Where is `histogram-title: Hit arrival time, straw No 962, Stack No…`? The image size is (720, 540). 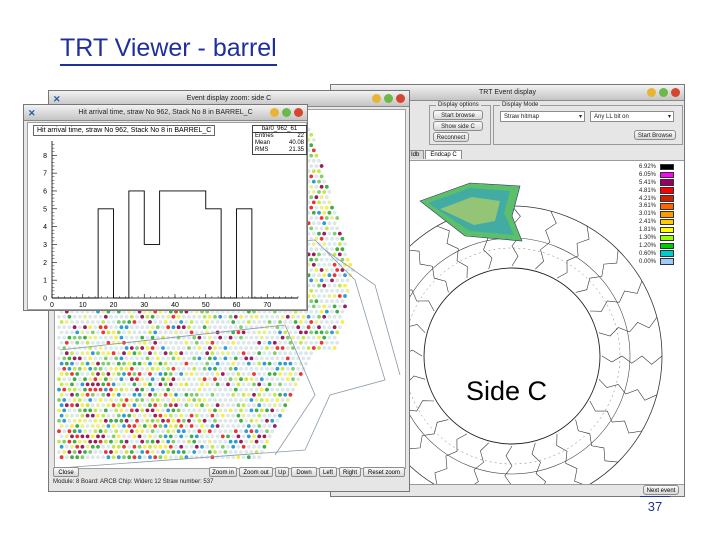 histogram-title: Hit arrival time, straw No 962, Stack No… is located at coordinates (124, 130).